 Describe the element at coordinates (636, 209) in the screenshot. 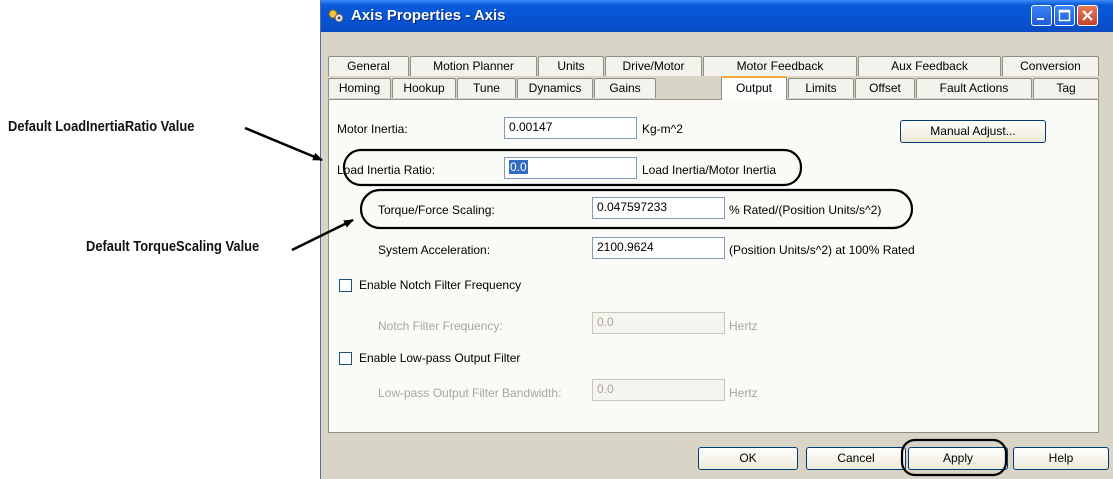

I see `highlight-torque-scaling` at that location.